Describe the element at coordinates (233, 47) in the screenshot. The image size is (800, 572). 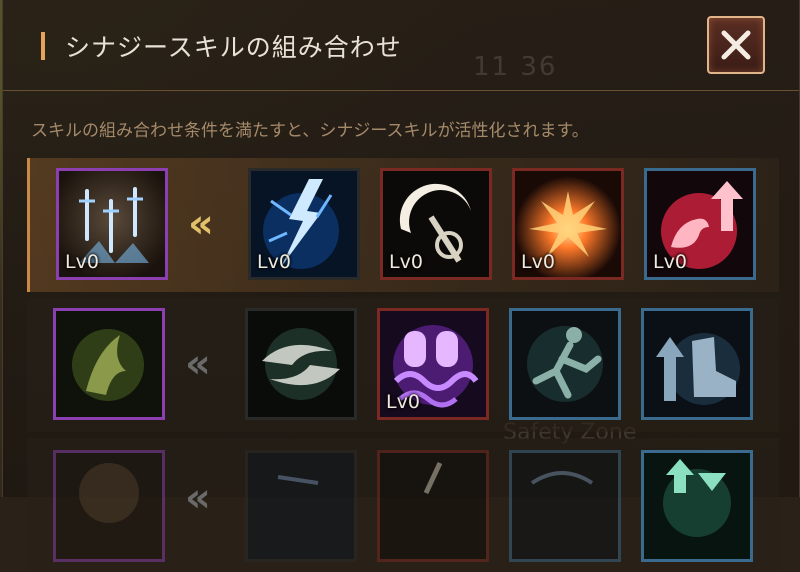
I see `panel-title: シナジースキルの組み合わせ` at that location.